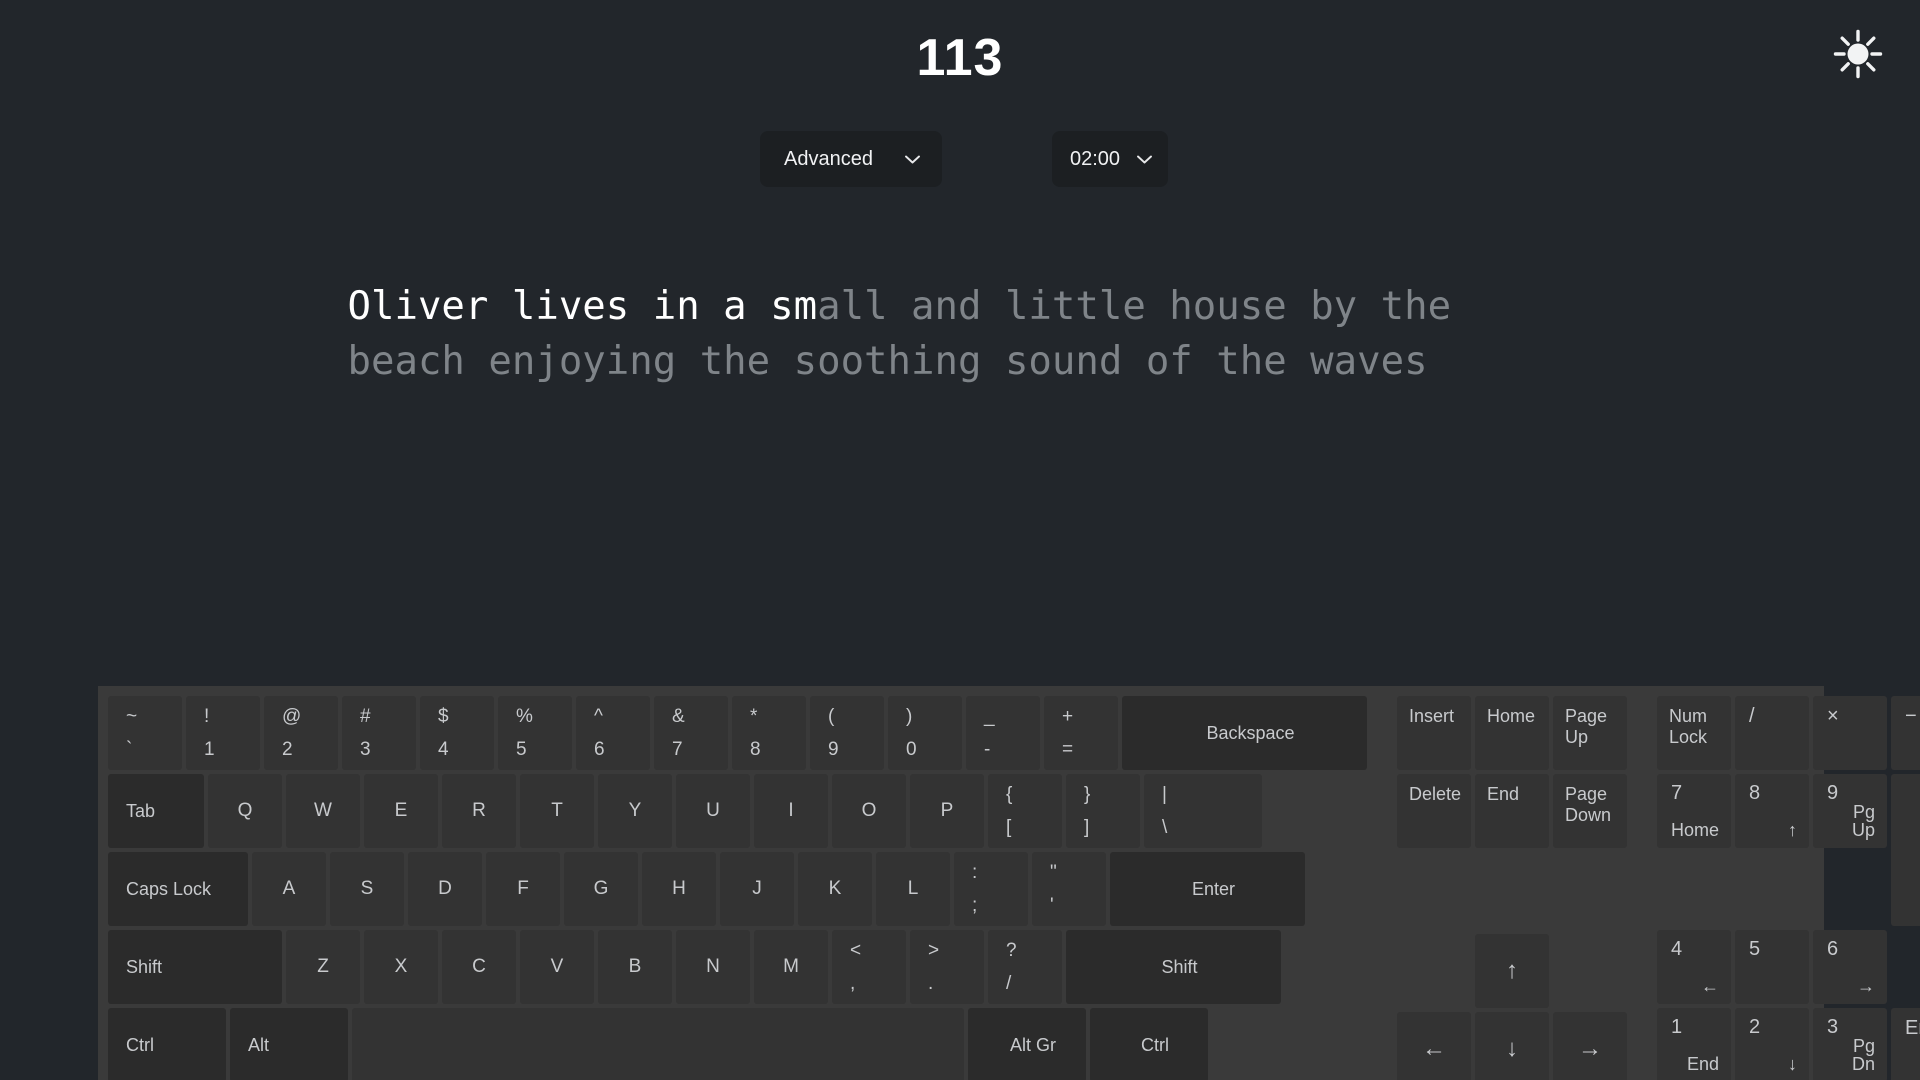  I want to click on theme-toggle-button, so click(1858, 54).